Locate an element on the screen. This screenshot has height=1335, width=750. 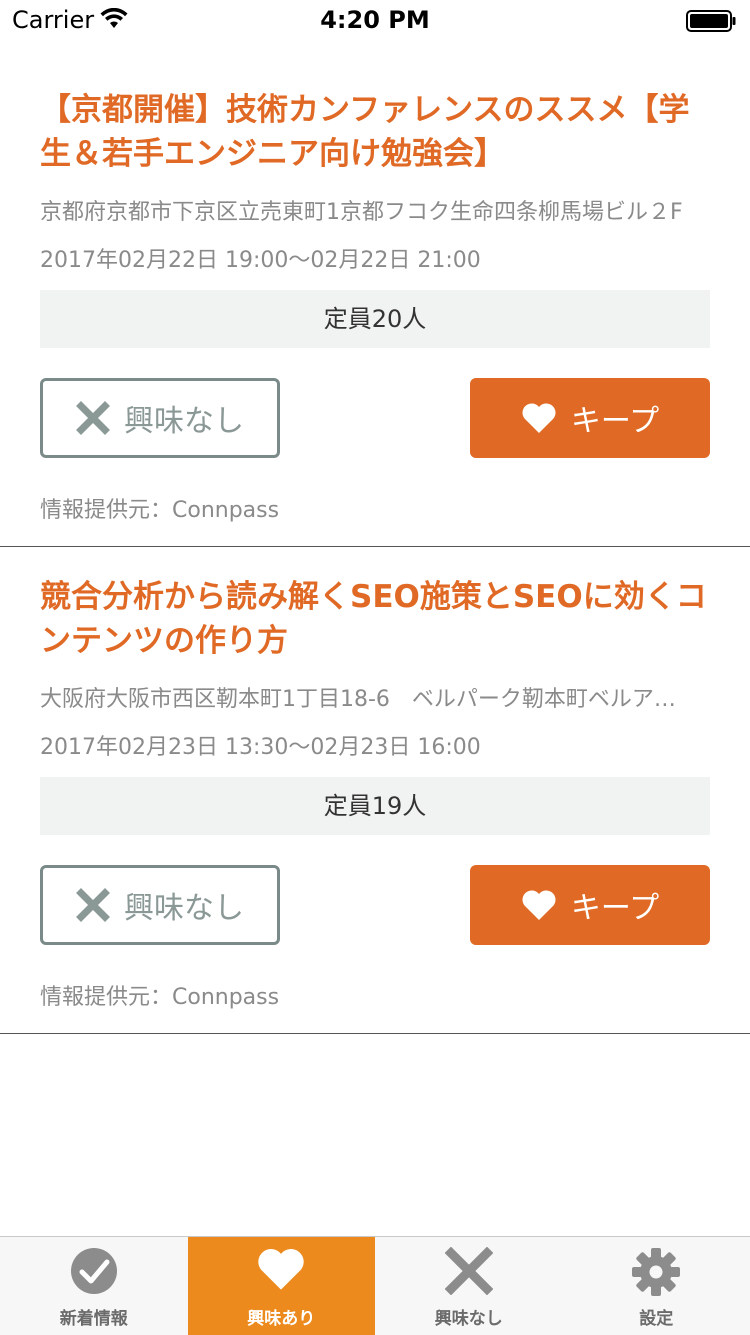
tab-not-interested: 興味なし is located at coordinates (469, 1286).